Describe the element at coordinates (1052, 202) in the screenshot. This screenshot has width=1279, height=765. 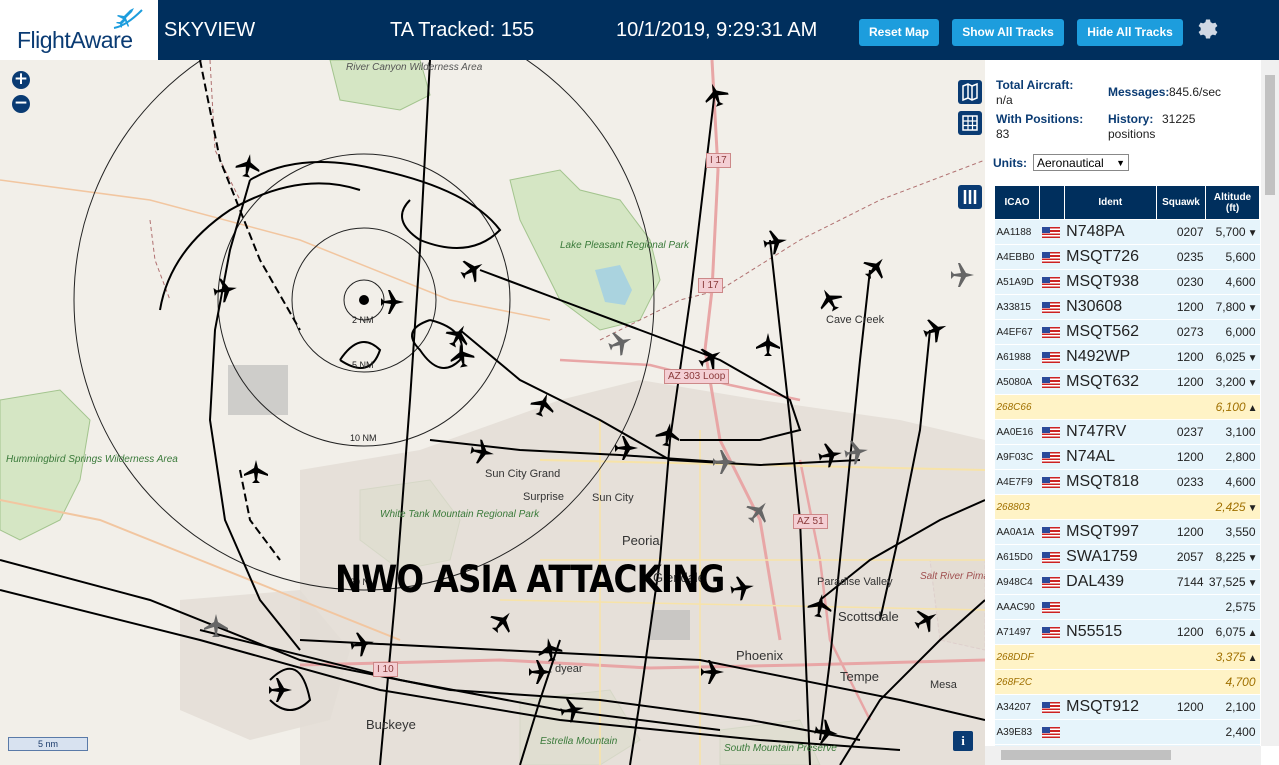
I see `column-header-flag` at that location.